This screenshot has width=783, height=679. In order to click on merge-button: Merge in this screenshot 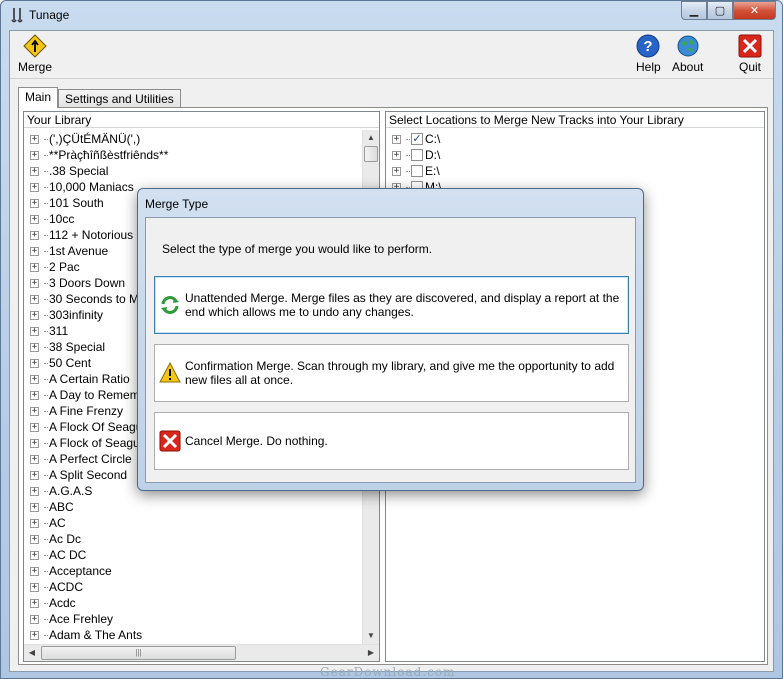, I will do `click(35, 54)`.